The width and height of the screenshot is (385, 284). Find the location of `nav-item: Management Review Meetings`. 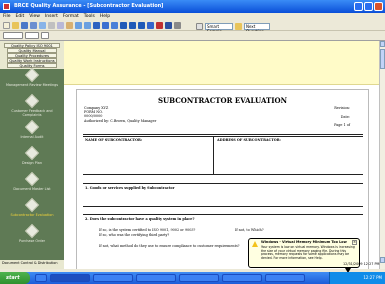

nav-item: Management Review Meetings is located at coordinates (32, 80).